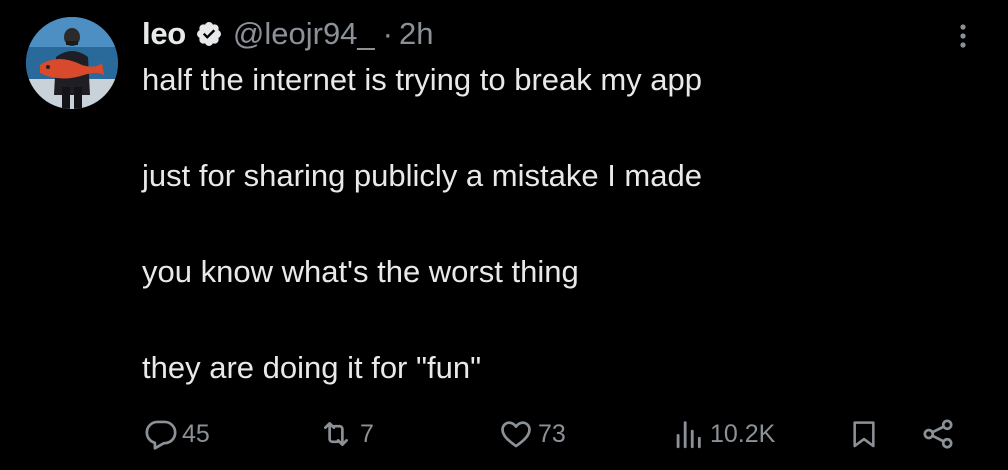 The width and height of the screenshot is (1008, 470). I want to click on reply-icon, so click(161, 434).